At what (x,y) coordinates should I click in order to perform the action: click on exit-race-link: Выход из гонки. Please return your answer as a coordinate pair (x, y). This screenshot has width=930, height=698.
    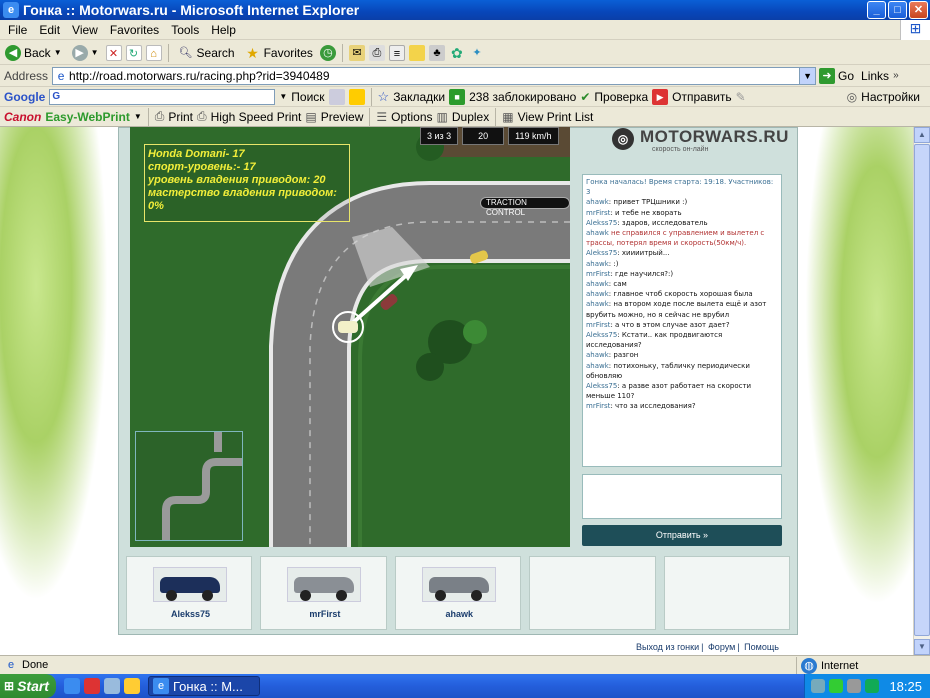
    Looking at the image, I should click on (667, 647).